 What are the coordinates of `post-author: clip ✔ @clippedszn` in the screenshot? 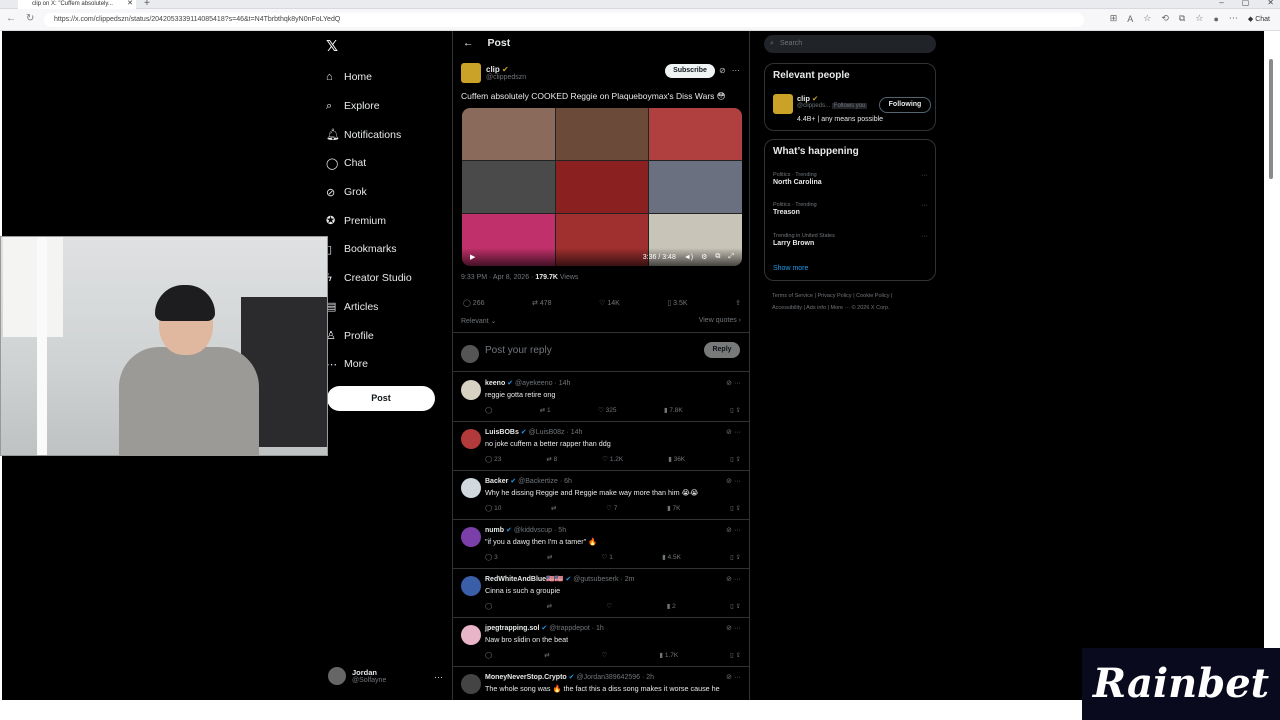 It's located at (493, 73).